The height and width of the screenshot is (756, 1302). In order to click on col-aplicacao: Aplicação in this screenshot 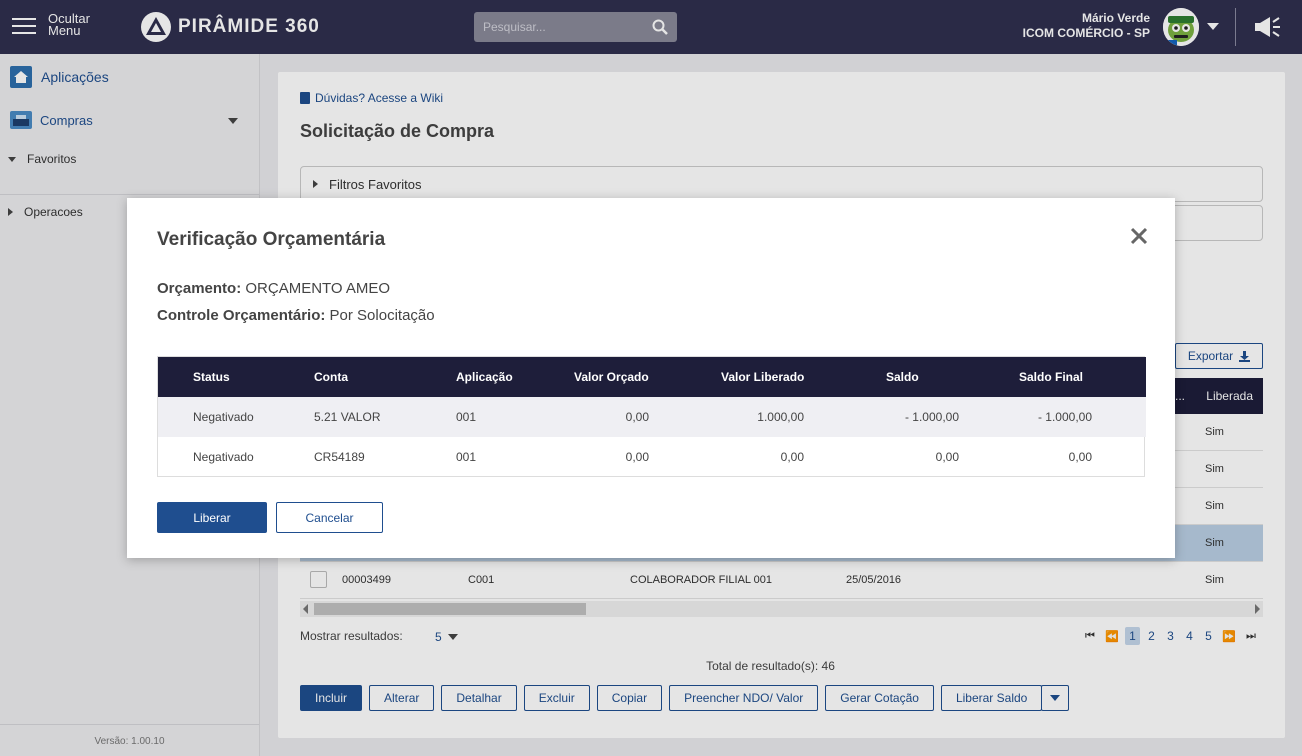, I will do `click(484, 377)`.